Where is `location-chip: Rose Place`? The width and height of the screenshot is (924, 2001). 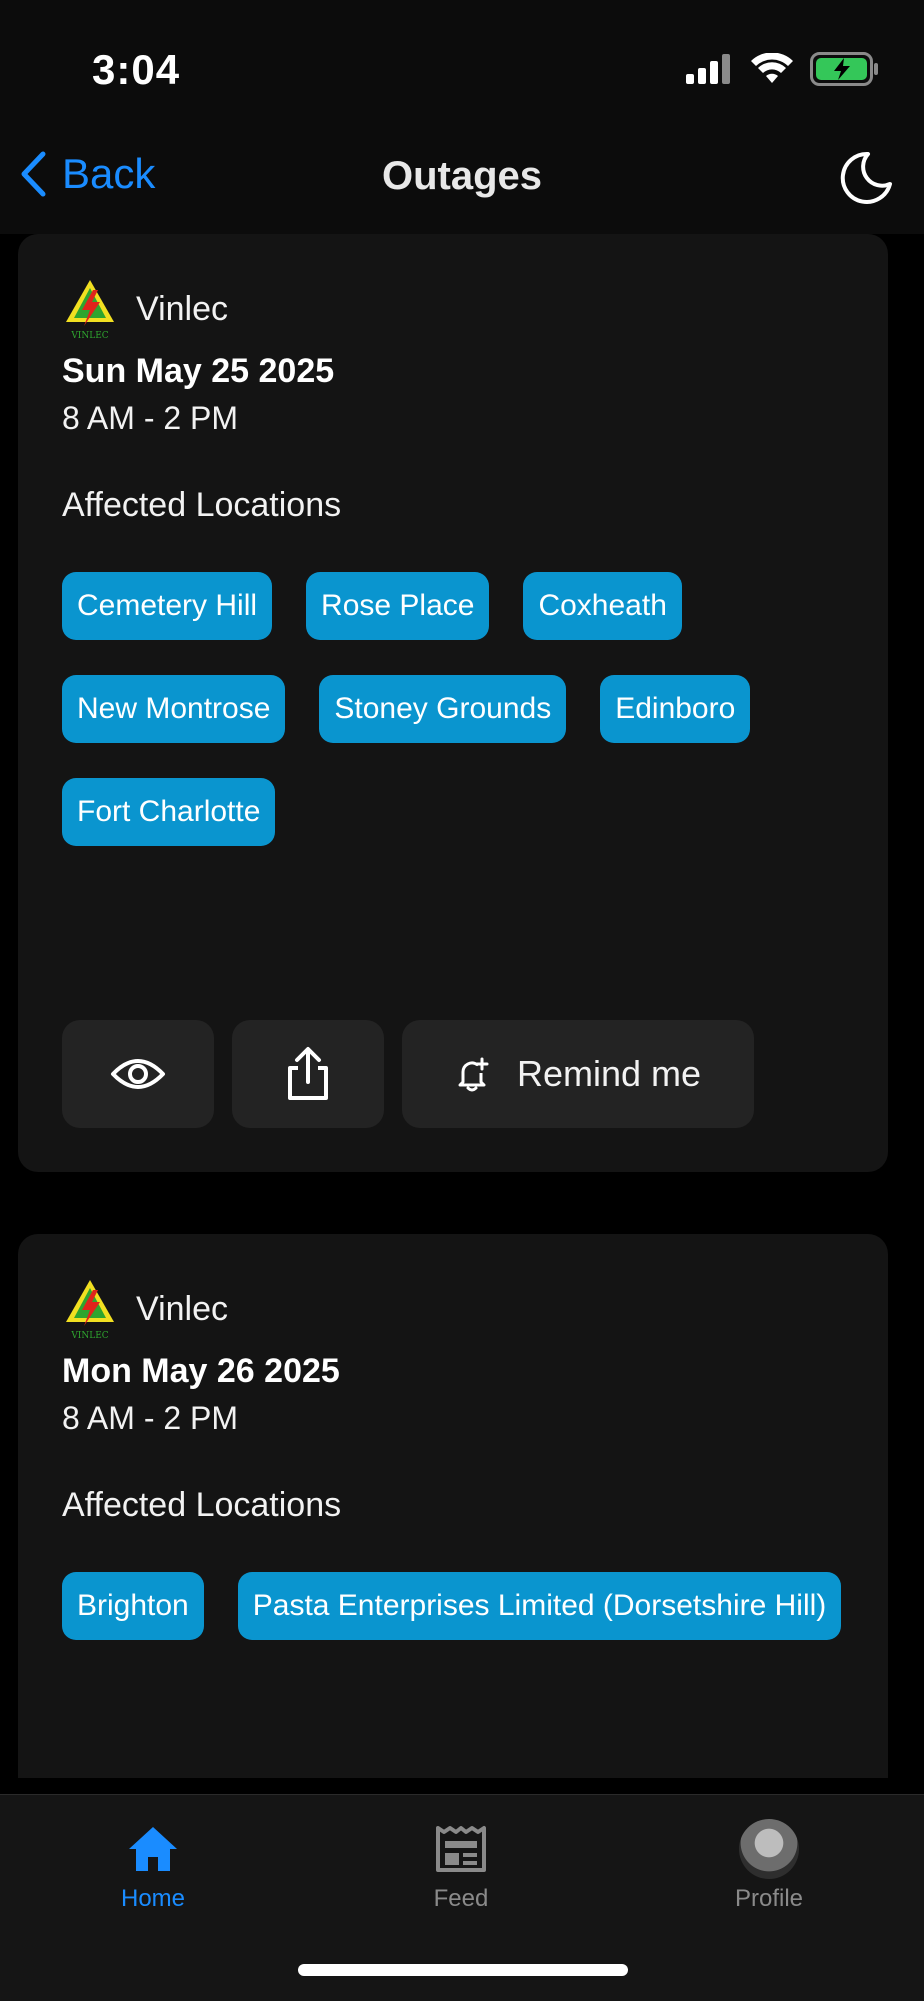
location-chip: Rose Place is located at coordinates (398, 606).